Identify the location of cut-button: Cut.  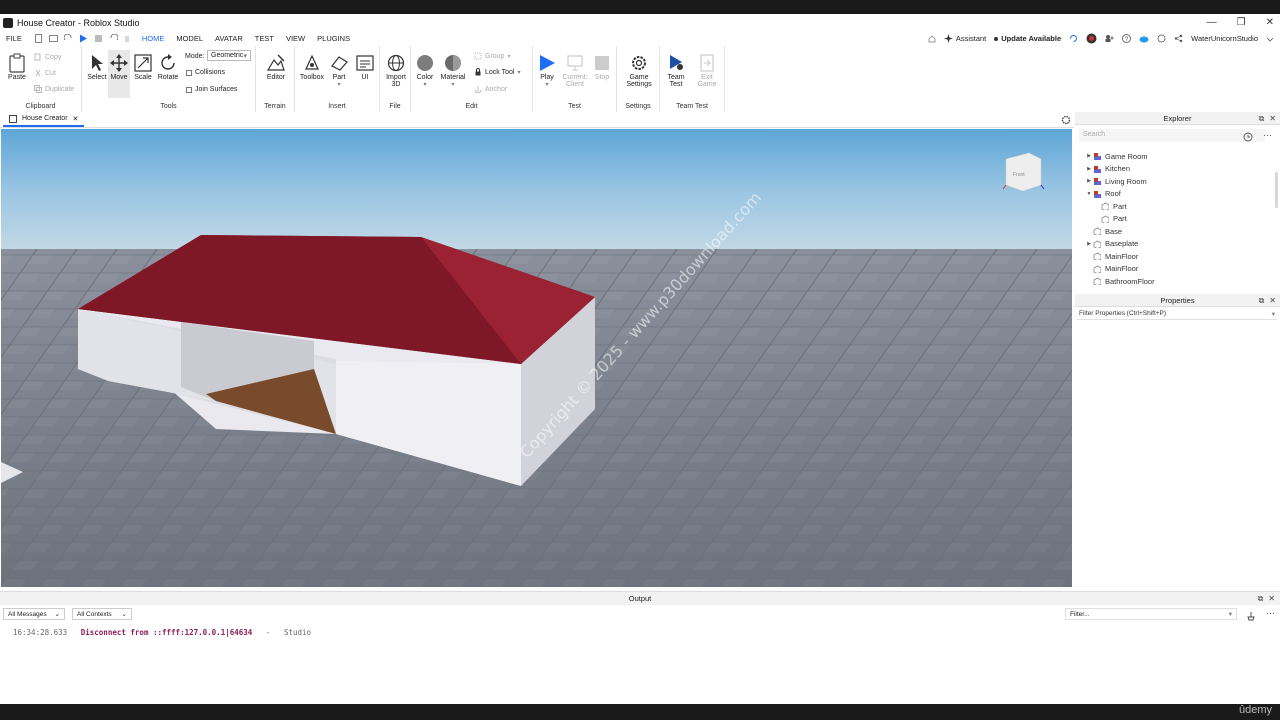
(45, 73).